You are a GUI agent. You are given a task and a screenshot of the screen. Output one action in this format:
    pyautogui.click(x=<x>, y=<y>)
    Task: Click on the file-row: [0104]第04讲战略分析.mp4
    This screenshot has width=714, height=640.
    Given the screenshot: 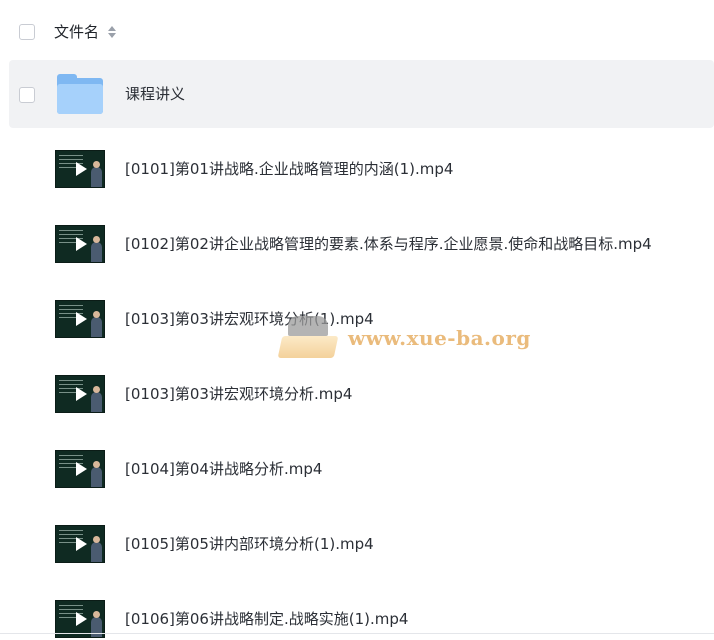 What is the action you would take?
    pyautogui.click(x=361, y=469)
    